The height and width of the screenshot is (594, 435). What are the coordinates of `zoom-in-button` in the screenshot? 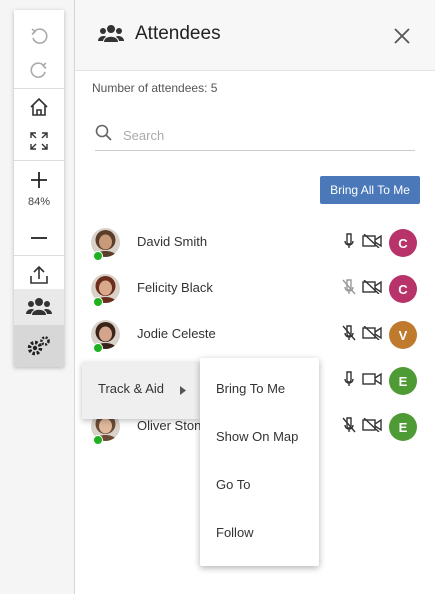 It's located at (39, 180).